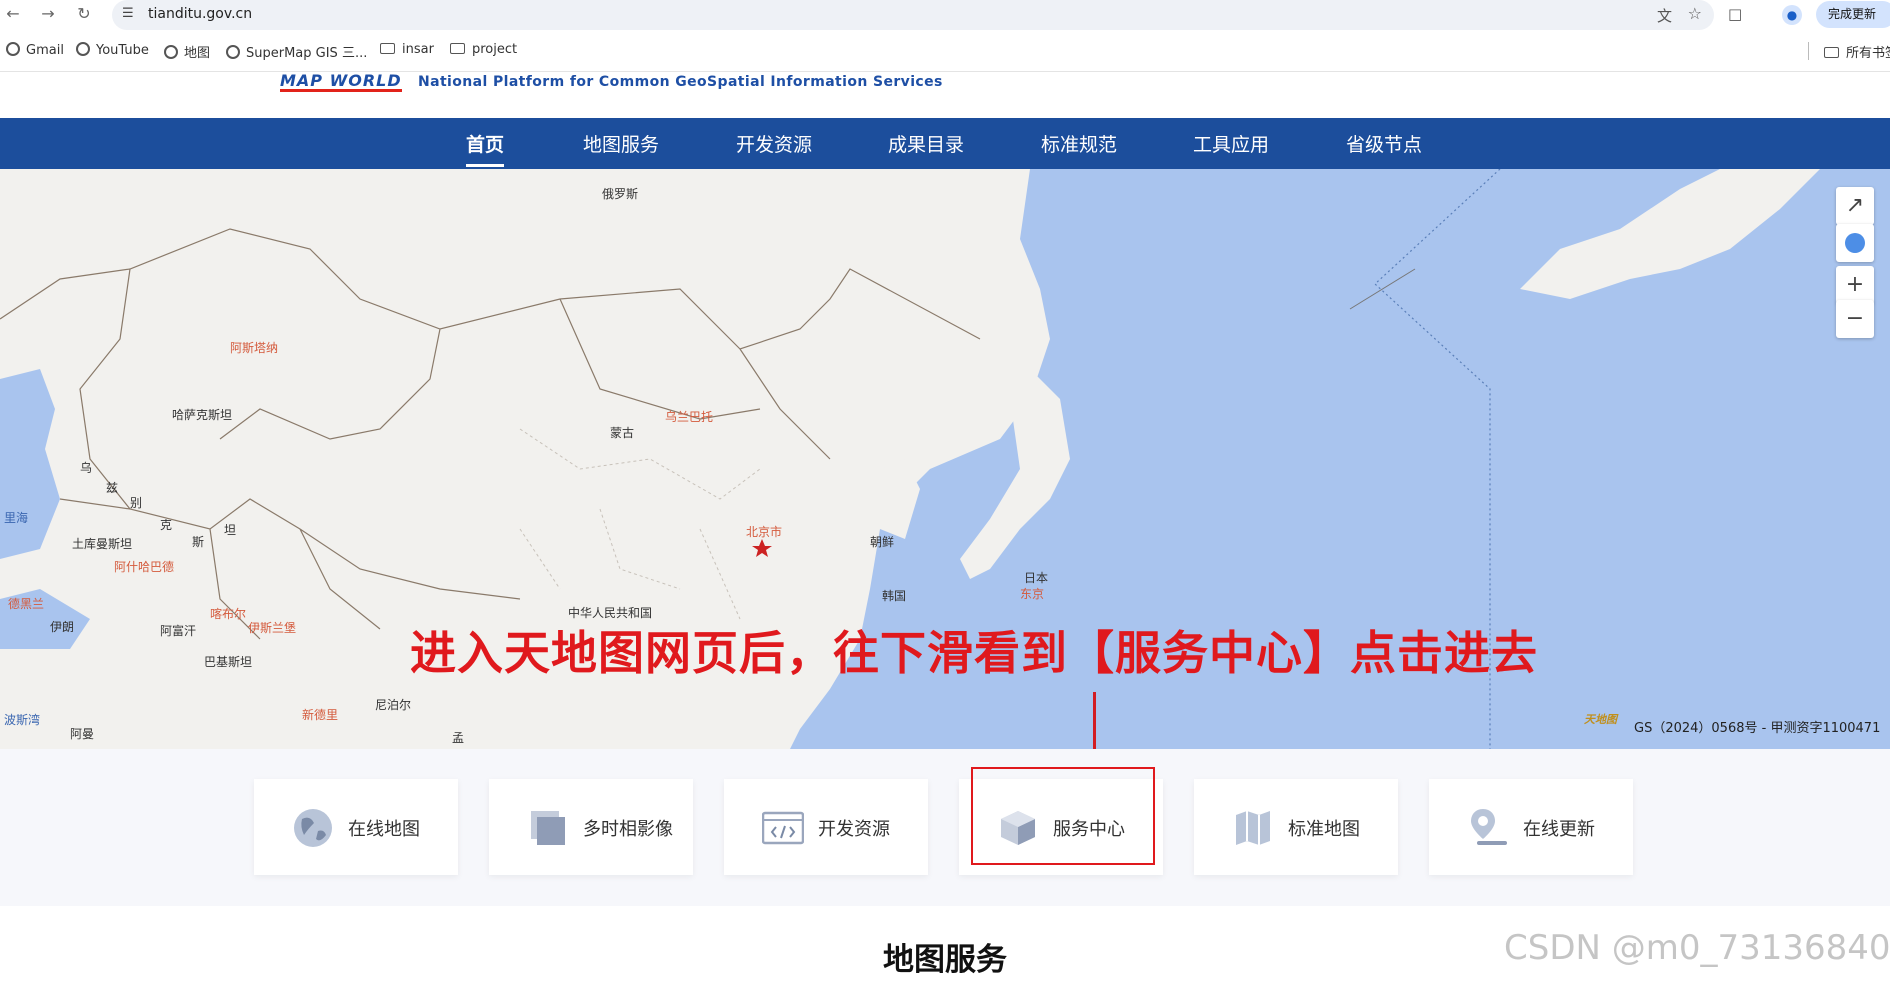 The image size is (1890, 983). Describe the element at coordinates (764, 532) in the screenshot. I see `map-label-city: 北京市` at that location.